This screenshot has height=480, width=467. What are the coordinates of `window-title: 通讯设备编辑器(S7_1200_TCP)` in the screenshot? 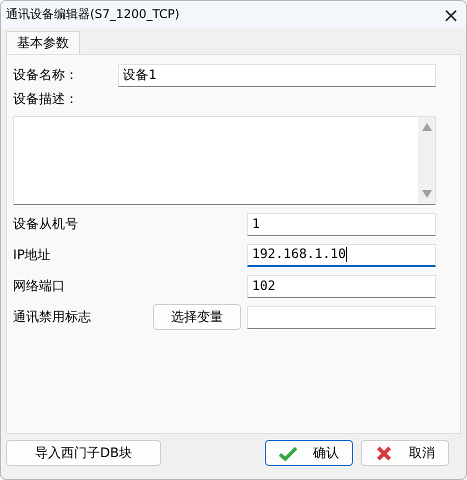 It's located at (93, 14).